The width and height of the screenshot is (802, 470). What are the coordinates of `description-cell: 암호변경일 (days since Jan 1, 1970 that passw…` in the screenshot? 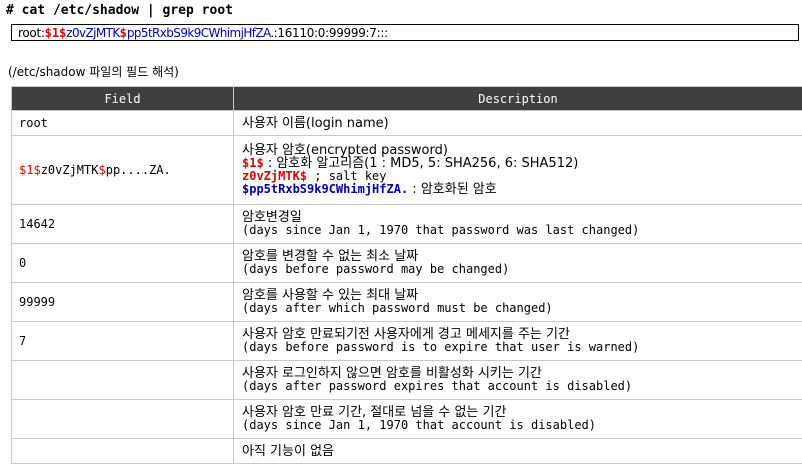 It's located at (517, 224).